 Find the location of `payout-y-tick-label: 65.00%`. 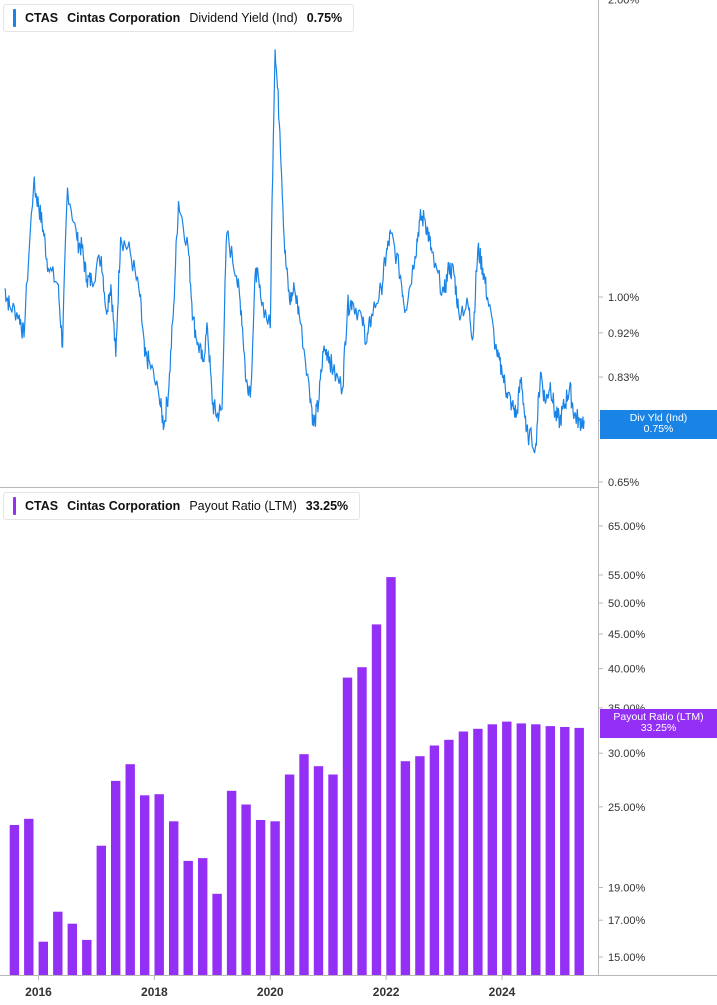

payout-y-tick-label: 65.00% is located at coordinates (627, 527).